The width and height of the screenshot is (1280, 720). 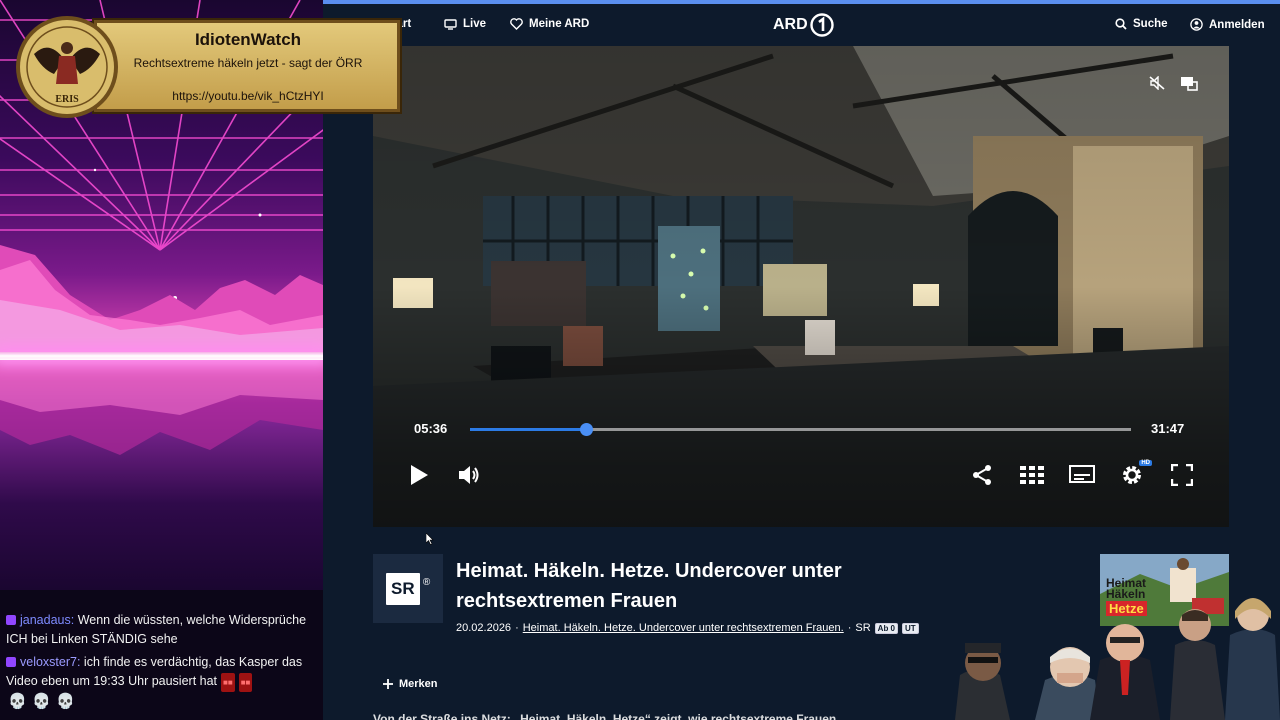 I want to click on pip-icon, so click(x=1189, y=83).